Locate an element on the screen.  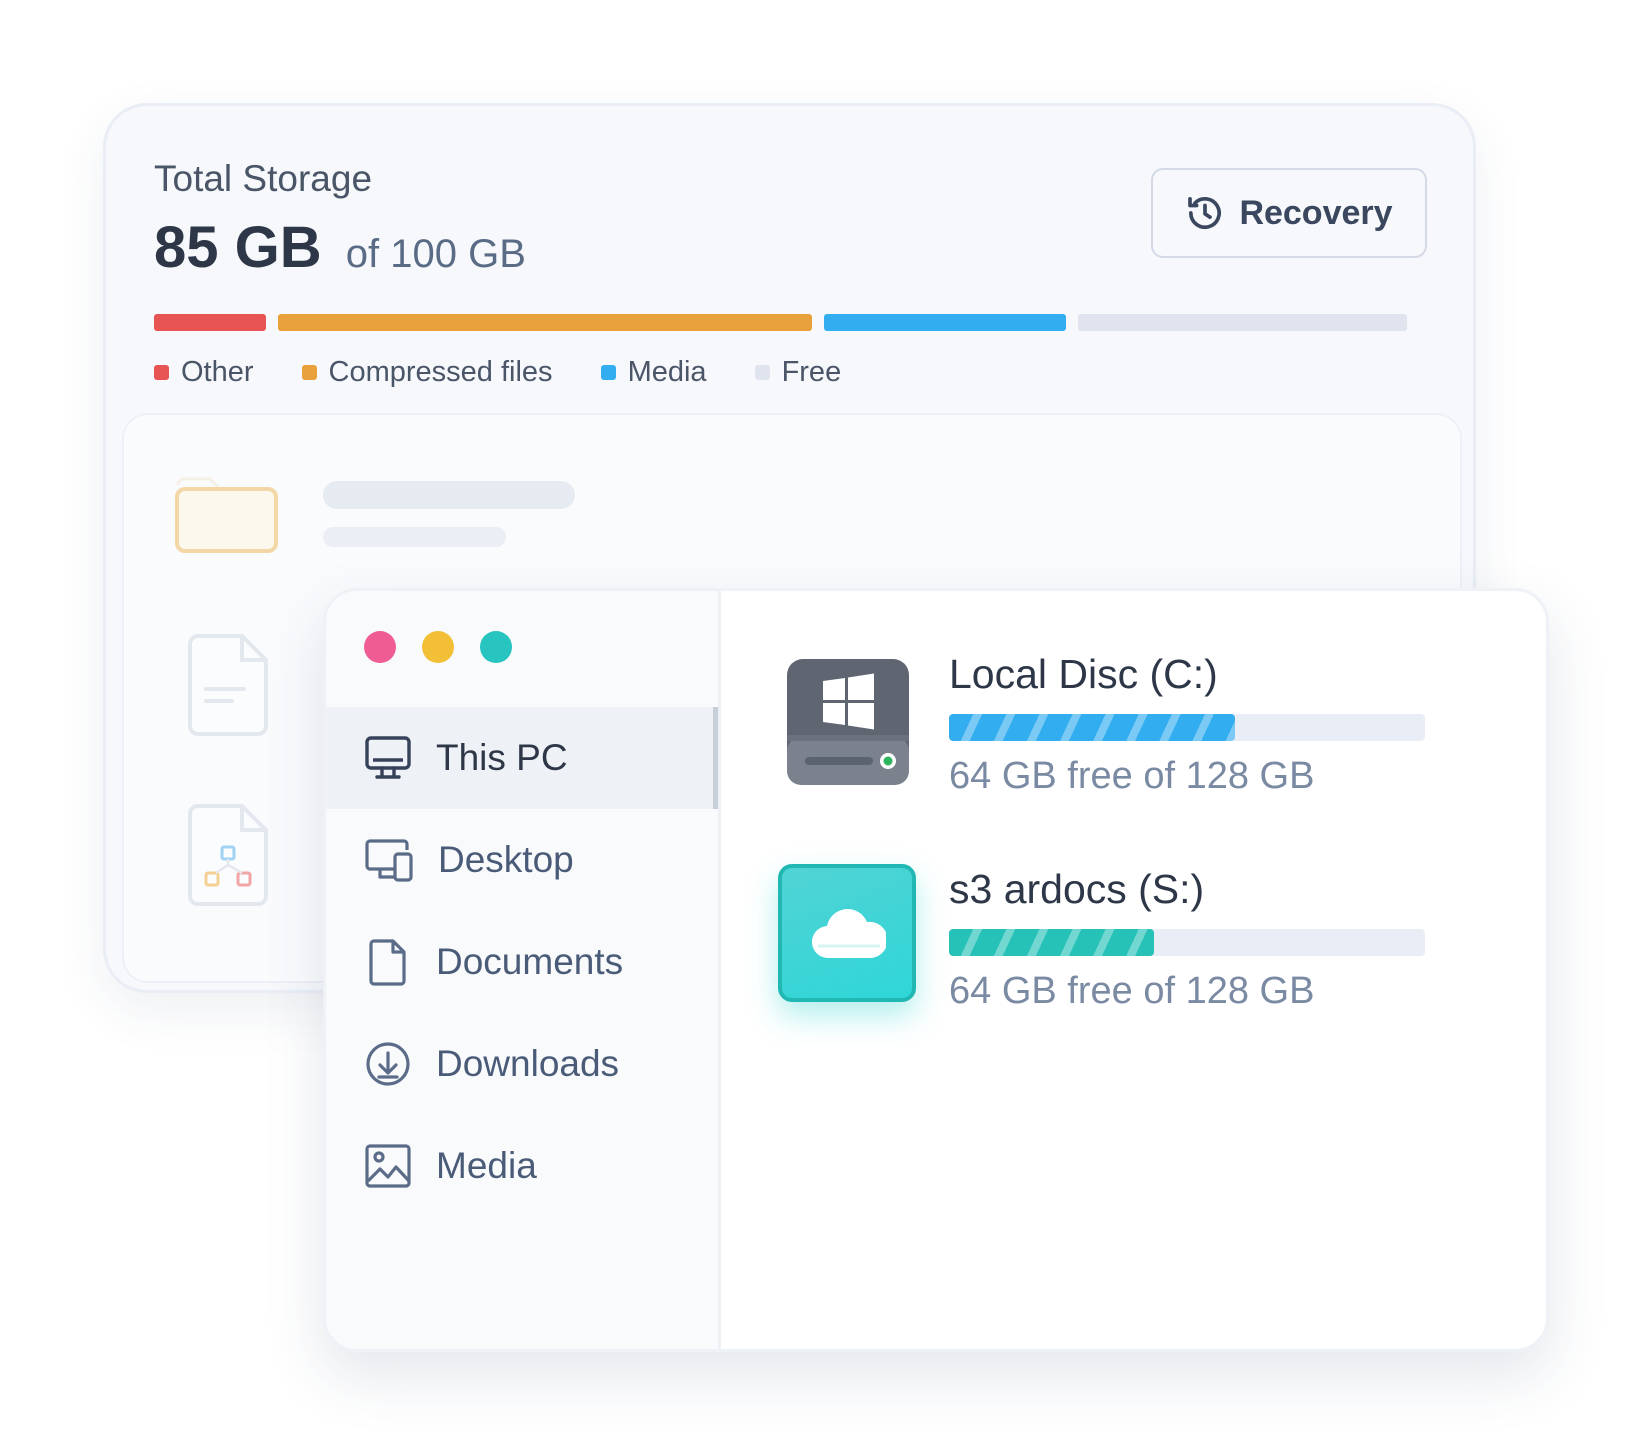
close-button is located at coordinates (380, 647).